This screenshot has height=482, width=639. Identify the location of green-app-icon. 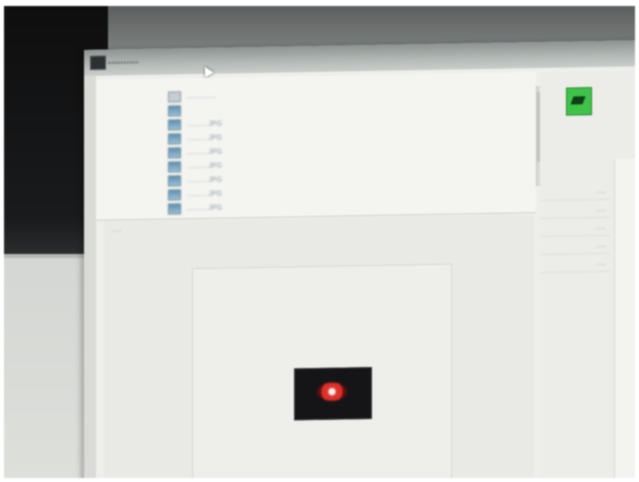
(579, 101).